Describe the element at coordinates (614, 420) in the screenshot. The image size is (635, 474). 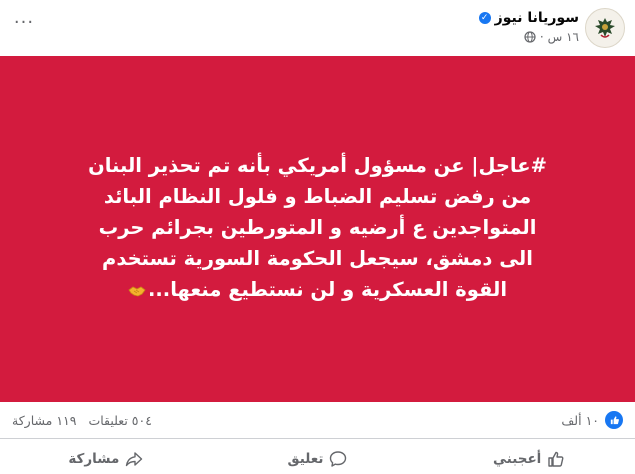
I see `like-reaction-icon` at that location.